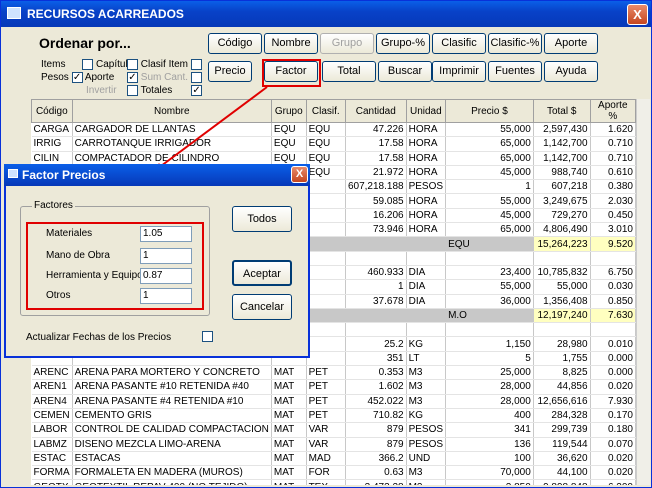 This screenshot has width=652, height=488. Describe the element at coordinates (562, 459) in the screenshot. I see `table-cell: 36,620` at that location.